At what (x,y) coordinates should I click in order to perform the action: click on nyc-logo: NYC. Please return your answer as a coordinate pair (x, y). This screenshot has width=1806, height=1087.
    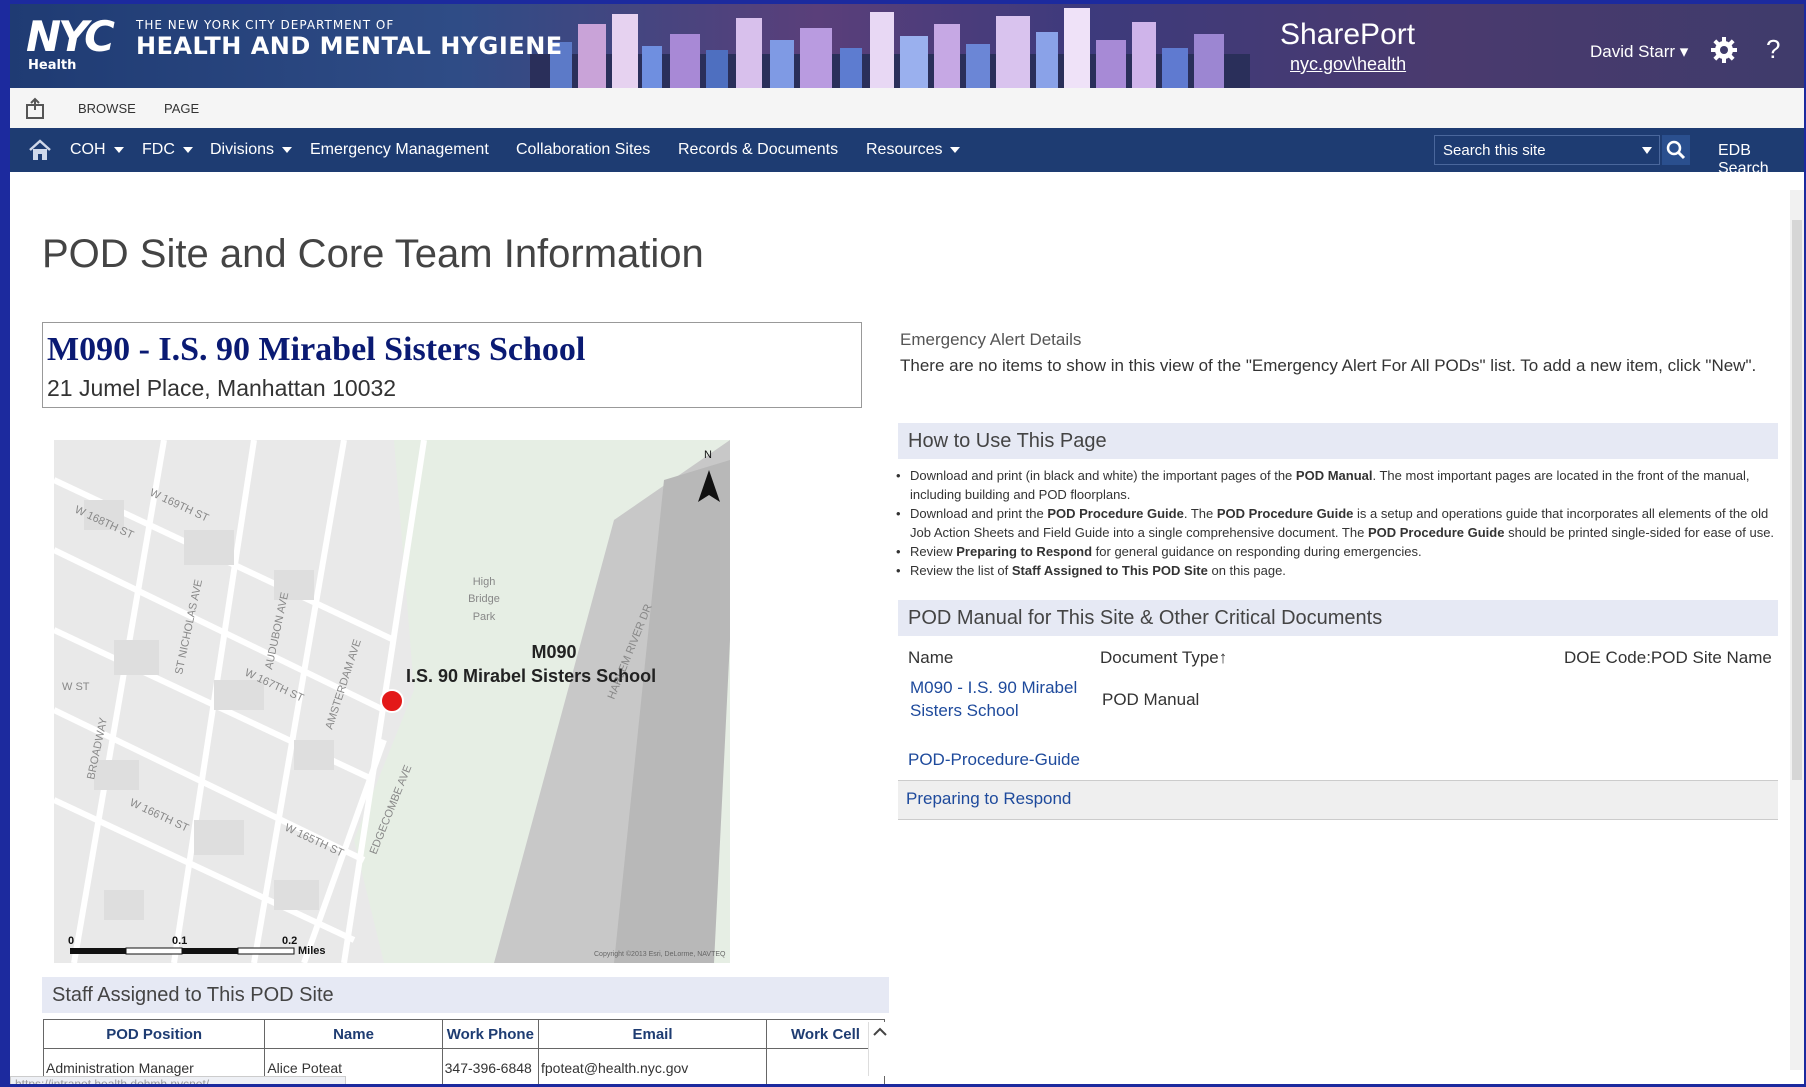
    Looking at the image, I should click on (70, 37).